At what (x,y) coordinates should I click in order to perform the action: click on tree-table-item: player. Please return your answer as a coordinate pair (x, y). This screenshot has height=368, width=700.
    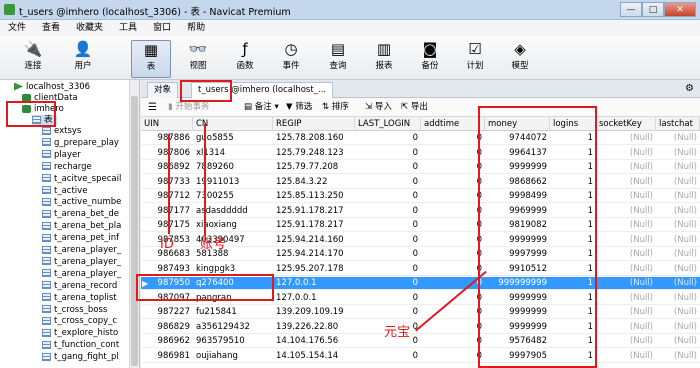
    Looking at the image, I should click on (61, 155).